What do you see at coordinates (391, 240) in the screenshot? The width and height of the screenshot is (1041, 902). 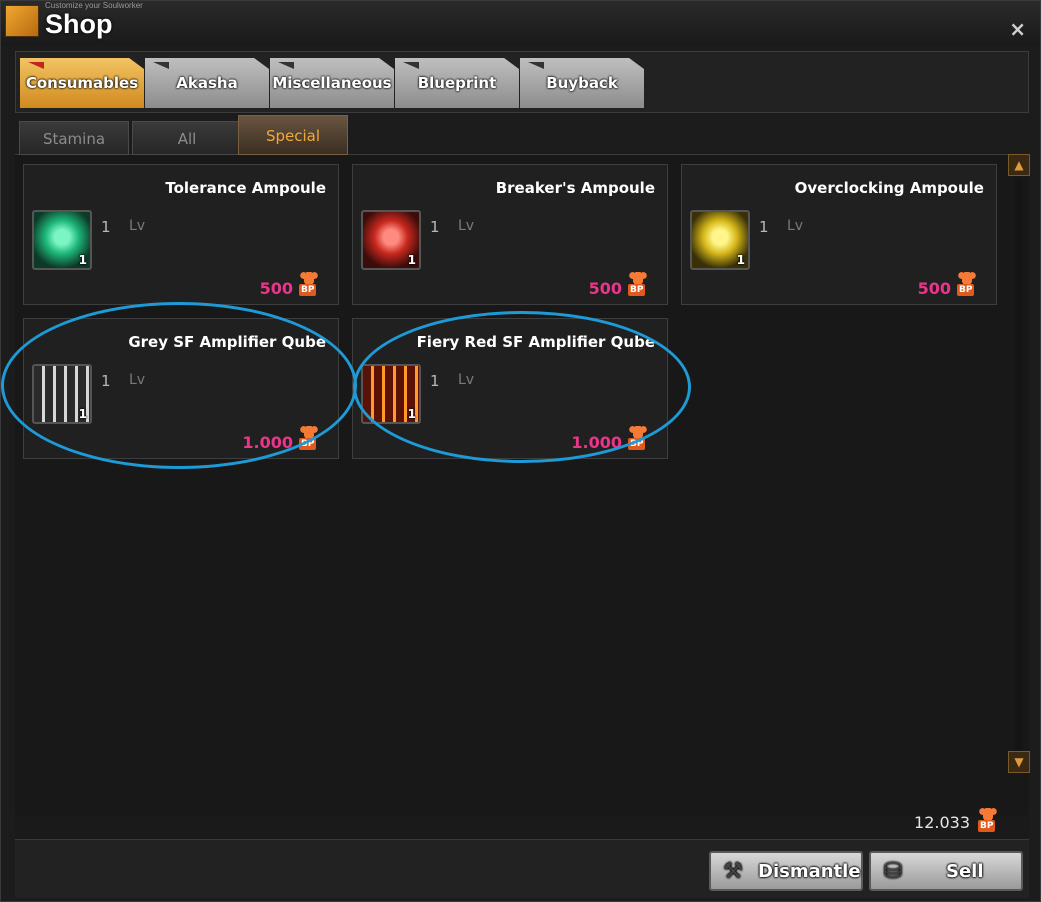 I see `red-ampoule-icon: 1` at bounding box center [391, 240].